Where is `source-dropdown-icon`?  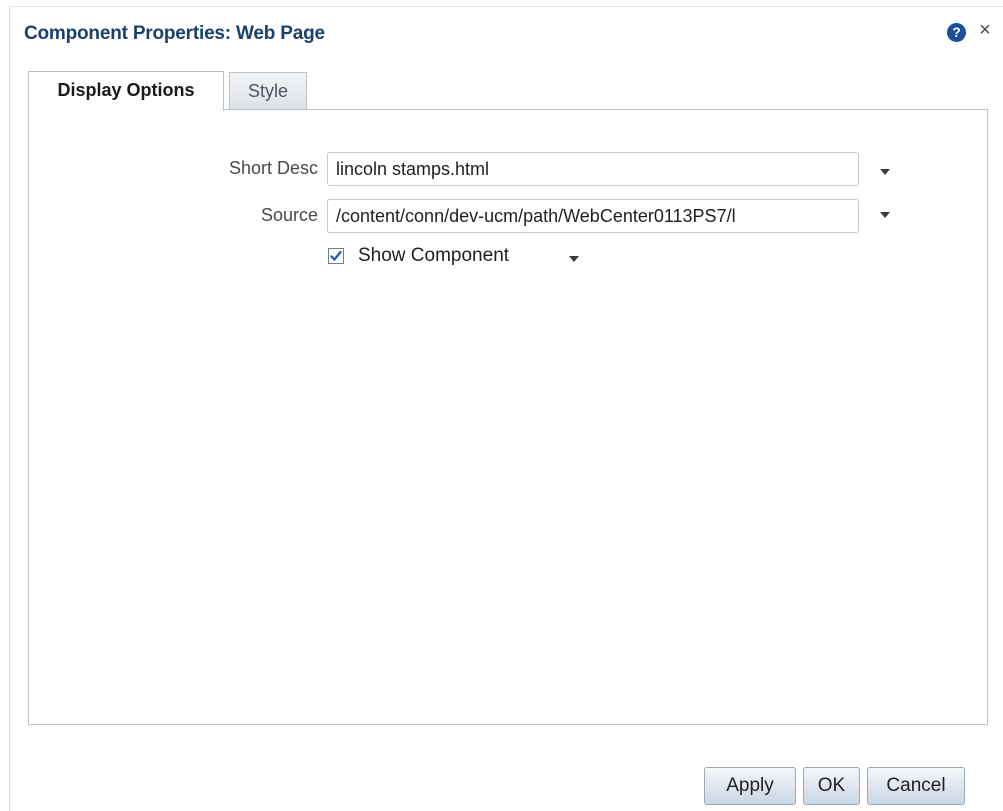
source-dropdown-icon is located at coordinates (885, 215).